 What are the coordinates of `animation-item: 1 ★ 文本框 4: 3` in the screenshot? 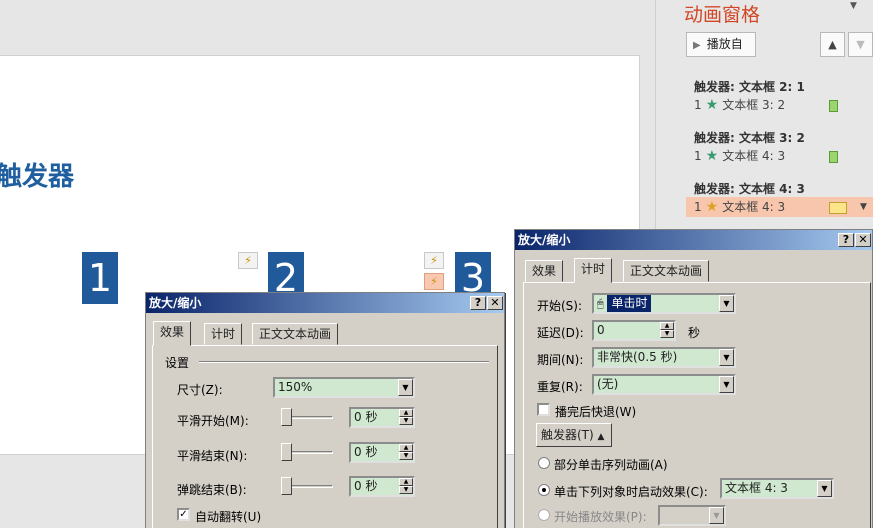 It's located at (779, 156).